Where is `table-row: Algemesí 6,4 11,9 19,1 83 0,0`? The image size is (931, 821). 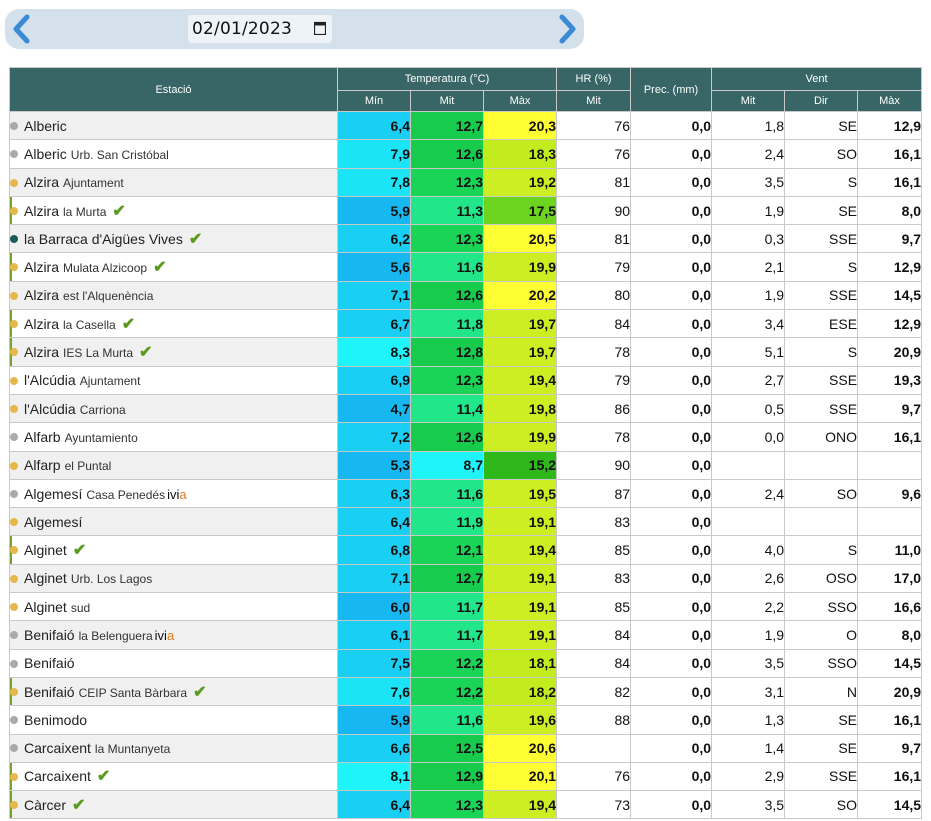
table-row: Algemesí 6,4 11,9 19,1 83 0,0 is located at coordinates (466, 522).